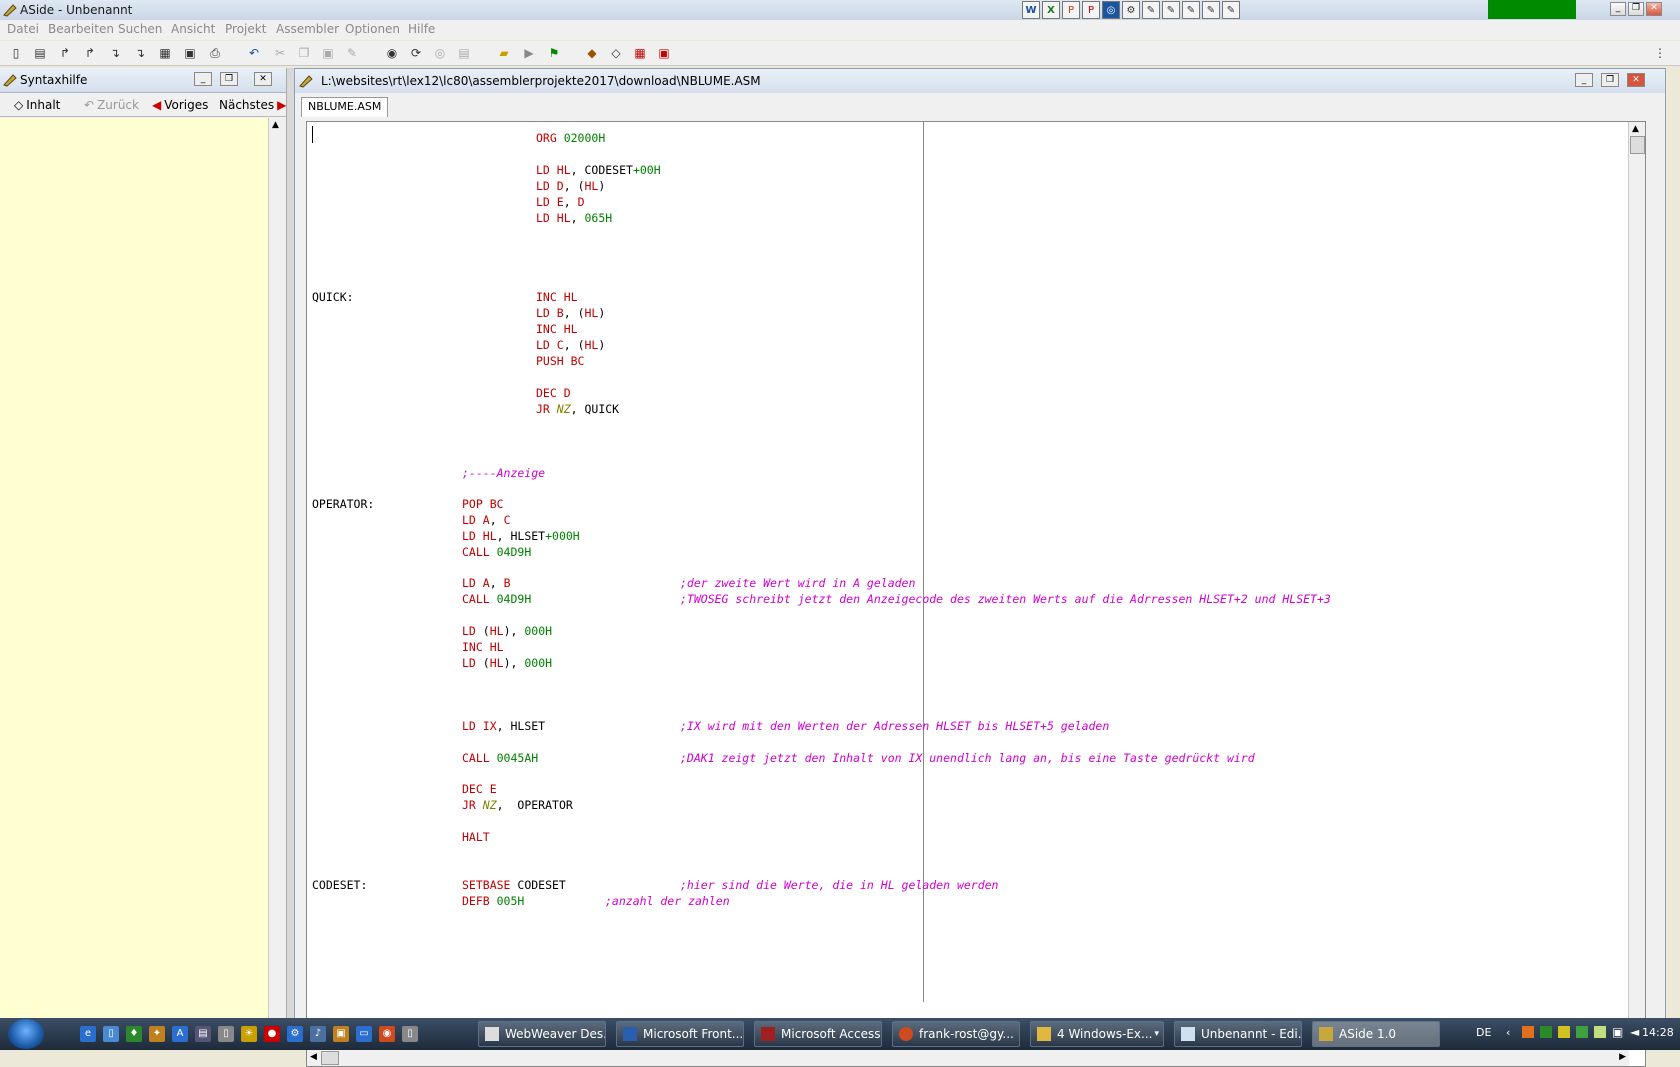  I want to click on editor-restore-button: ❐, so click(1610, 80).